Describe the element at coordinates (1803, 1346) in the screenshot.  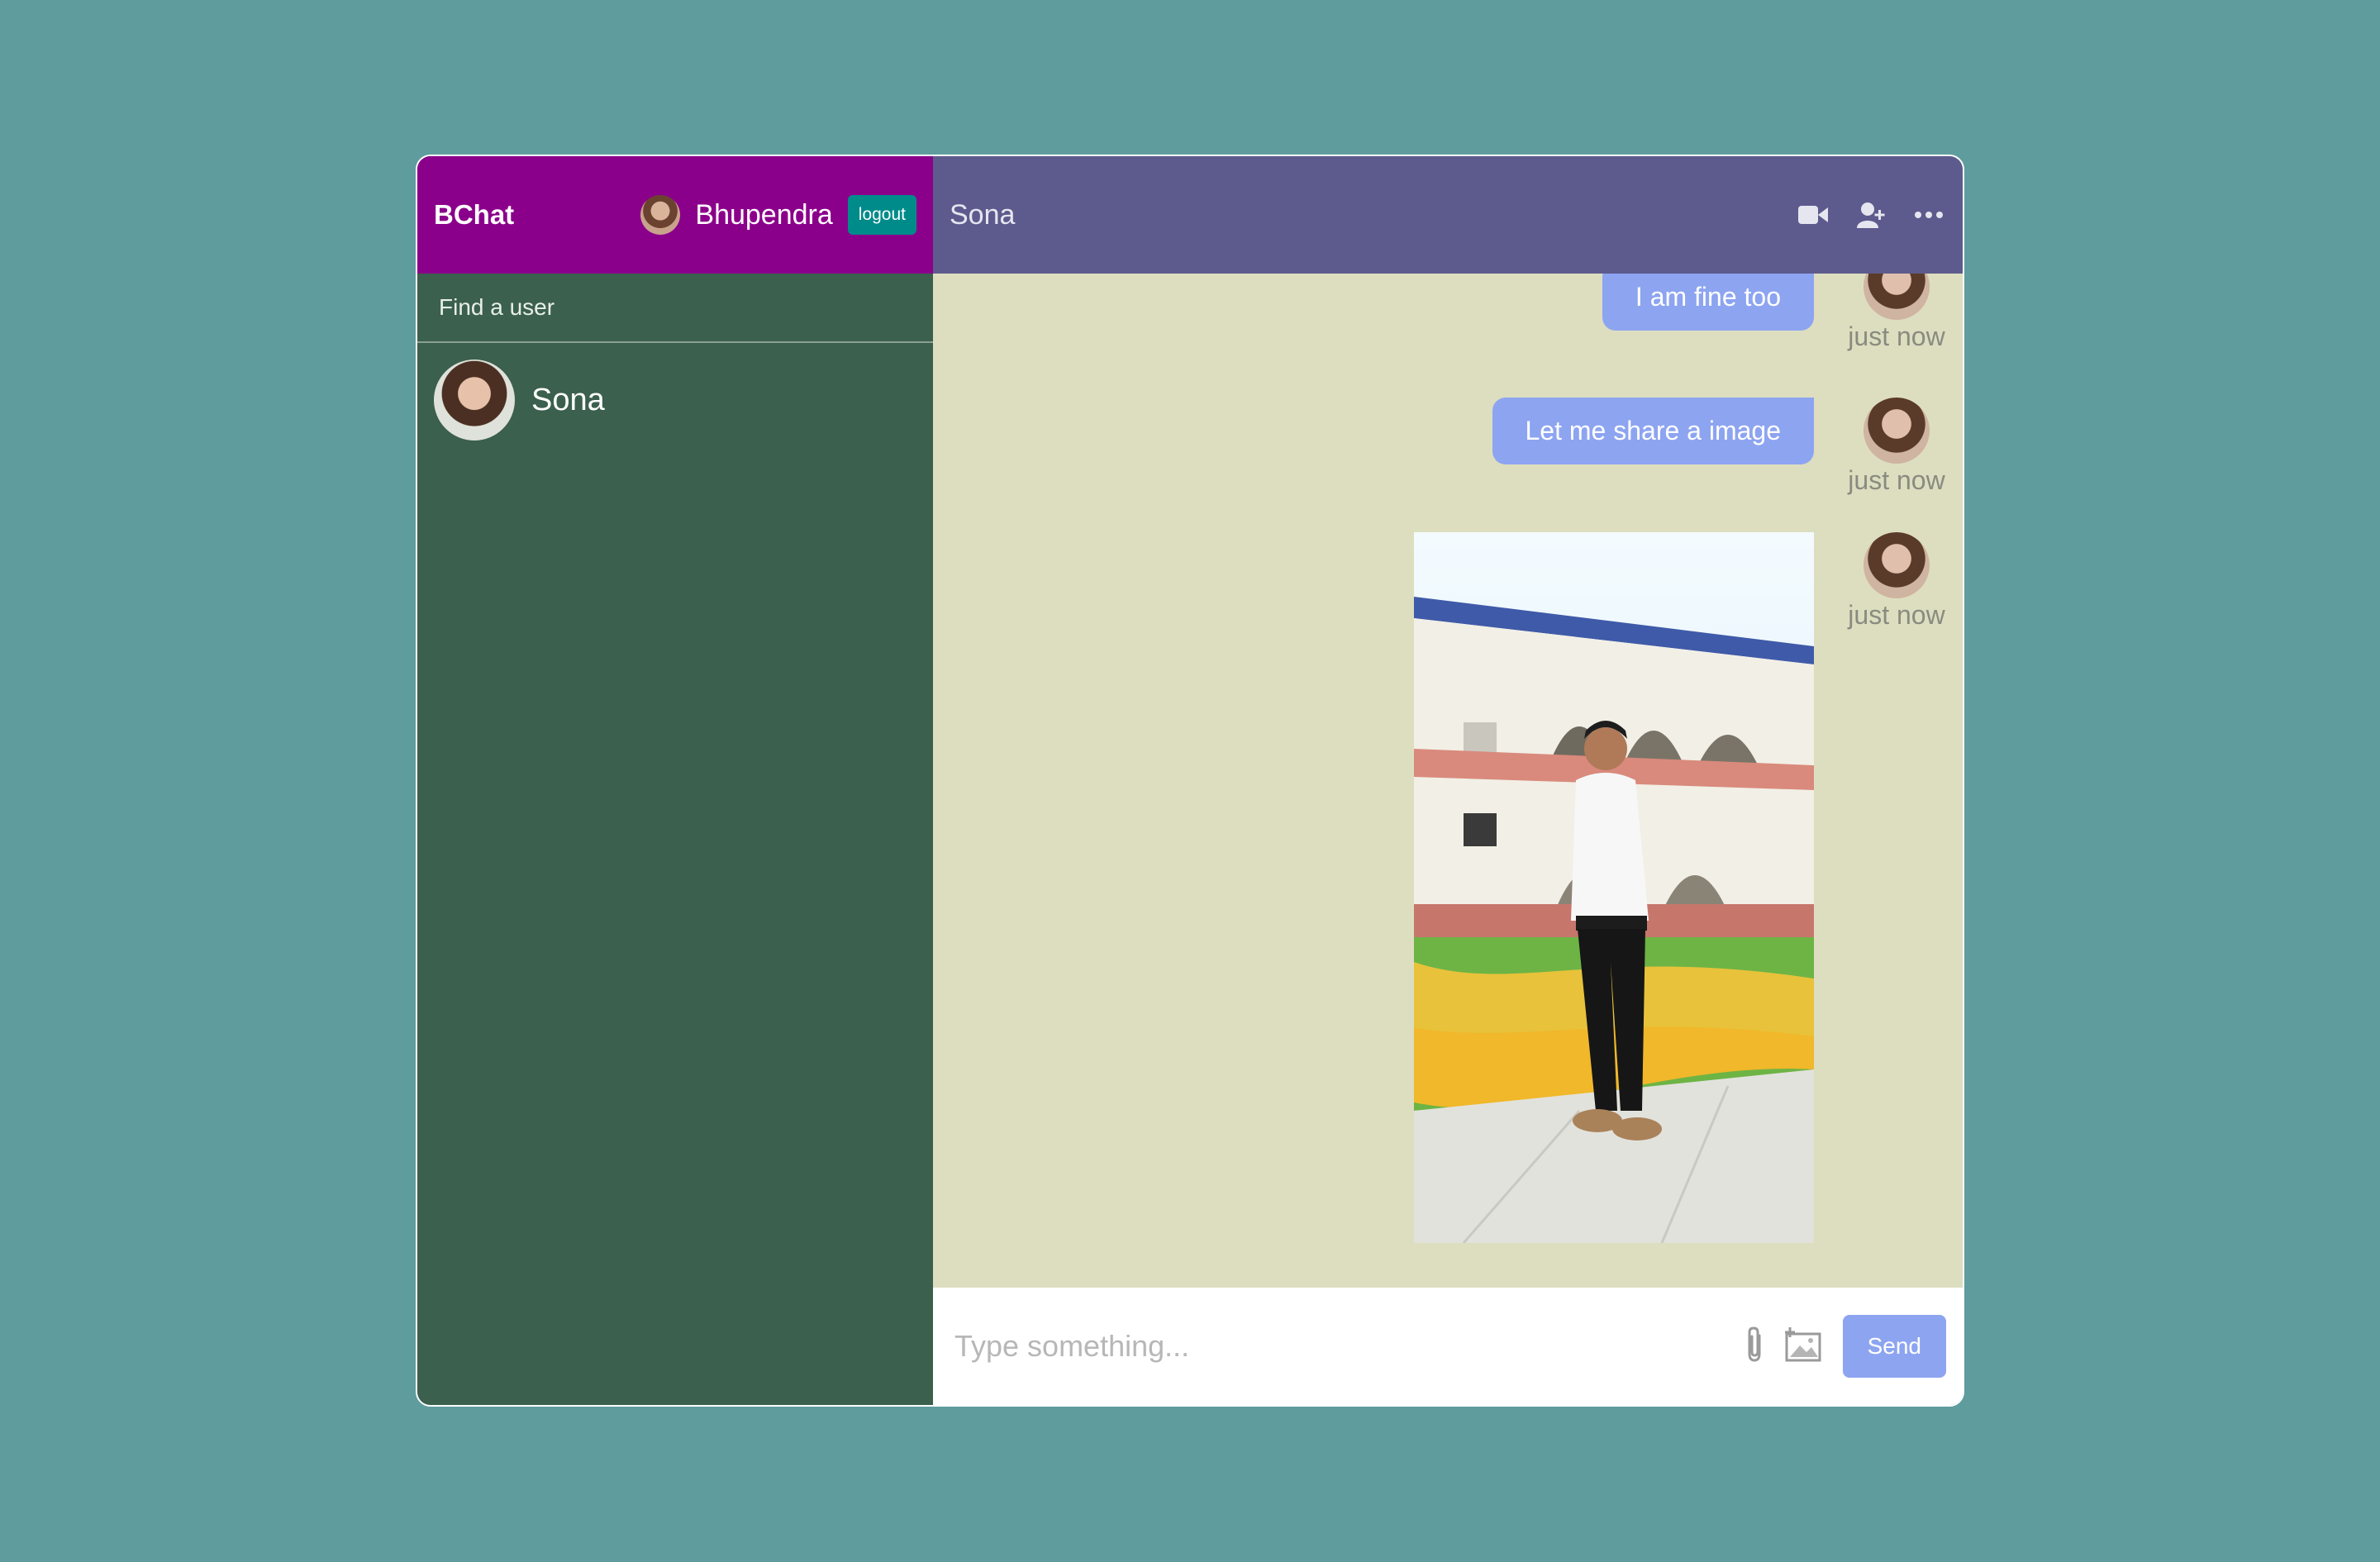
I see `add-image-icon` at that location.